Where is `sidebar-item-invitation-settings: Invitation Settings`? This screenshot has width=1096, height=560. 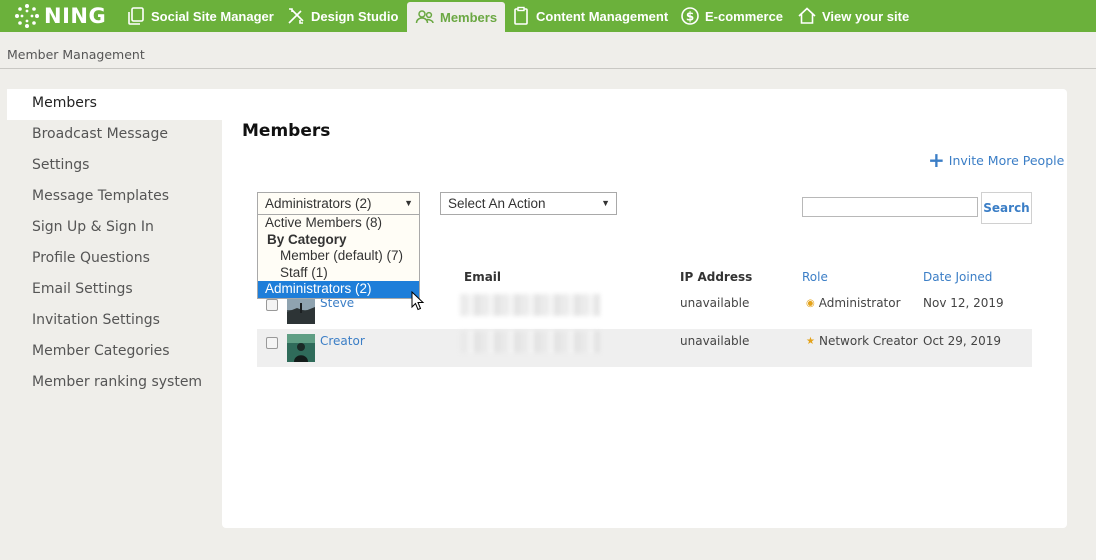
sidebar-item-invitation-settings: Invitation Settings is located at coordinates (114, 321).